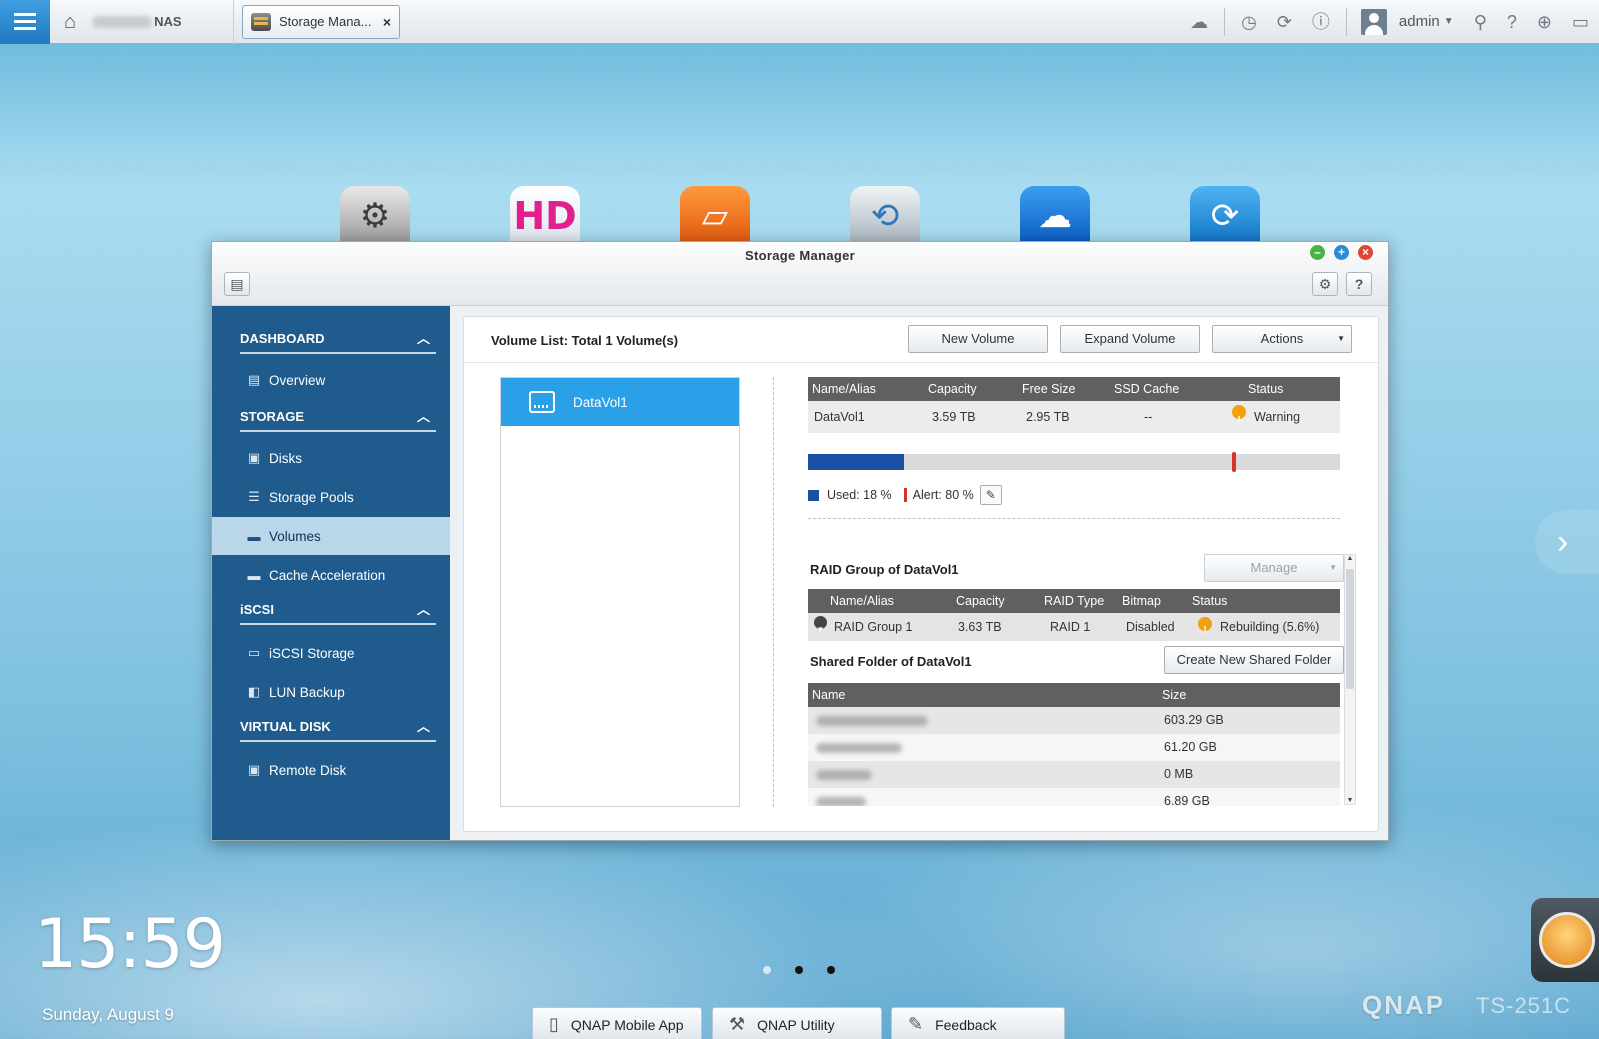  Describe the element at coordinates (387, 22) in the screenshot. I see `tab-close-icon: ×` at that location.